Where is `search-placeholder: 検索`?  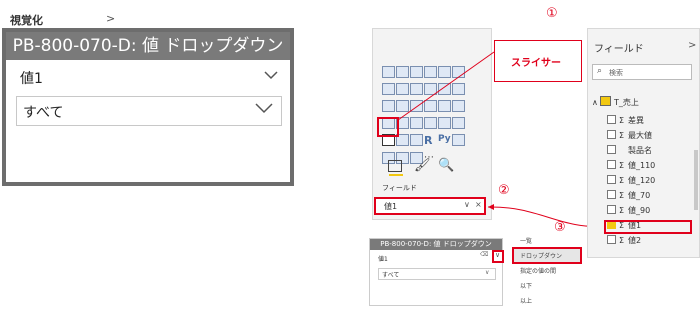 search-placeholder: 検索 is located at coordinates (616, 73).